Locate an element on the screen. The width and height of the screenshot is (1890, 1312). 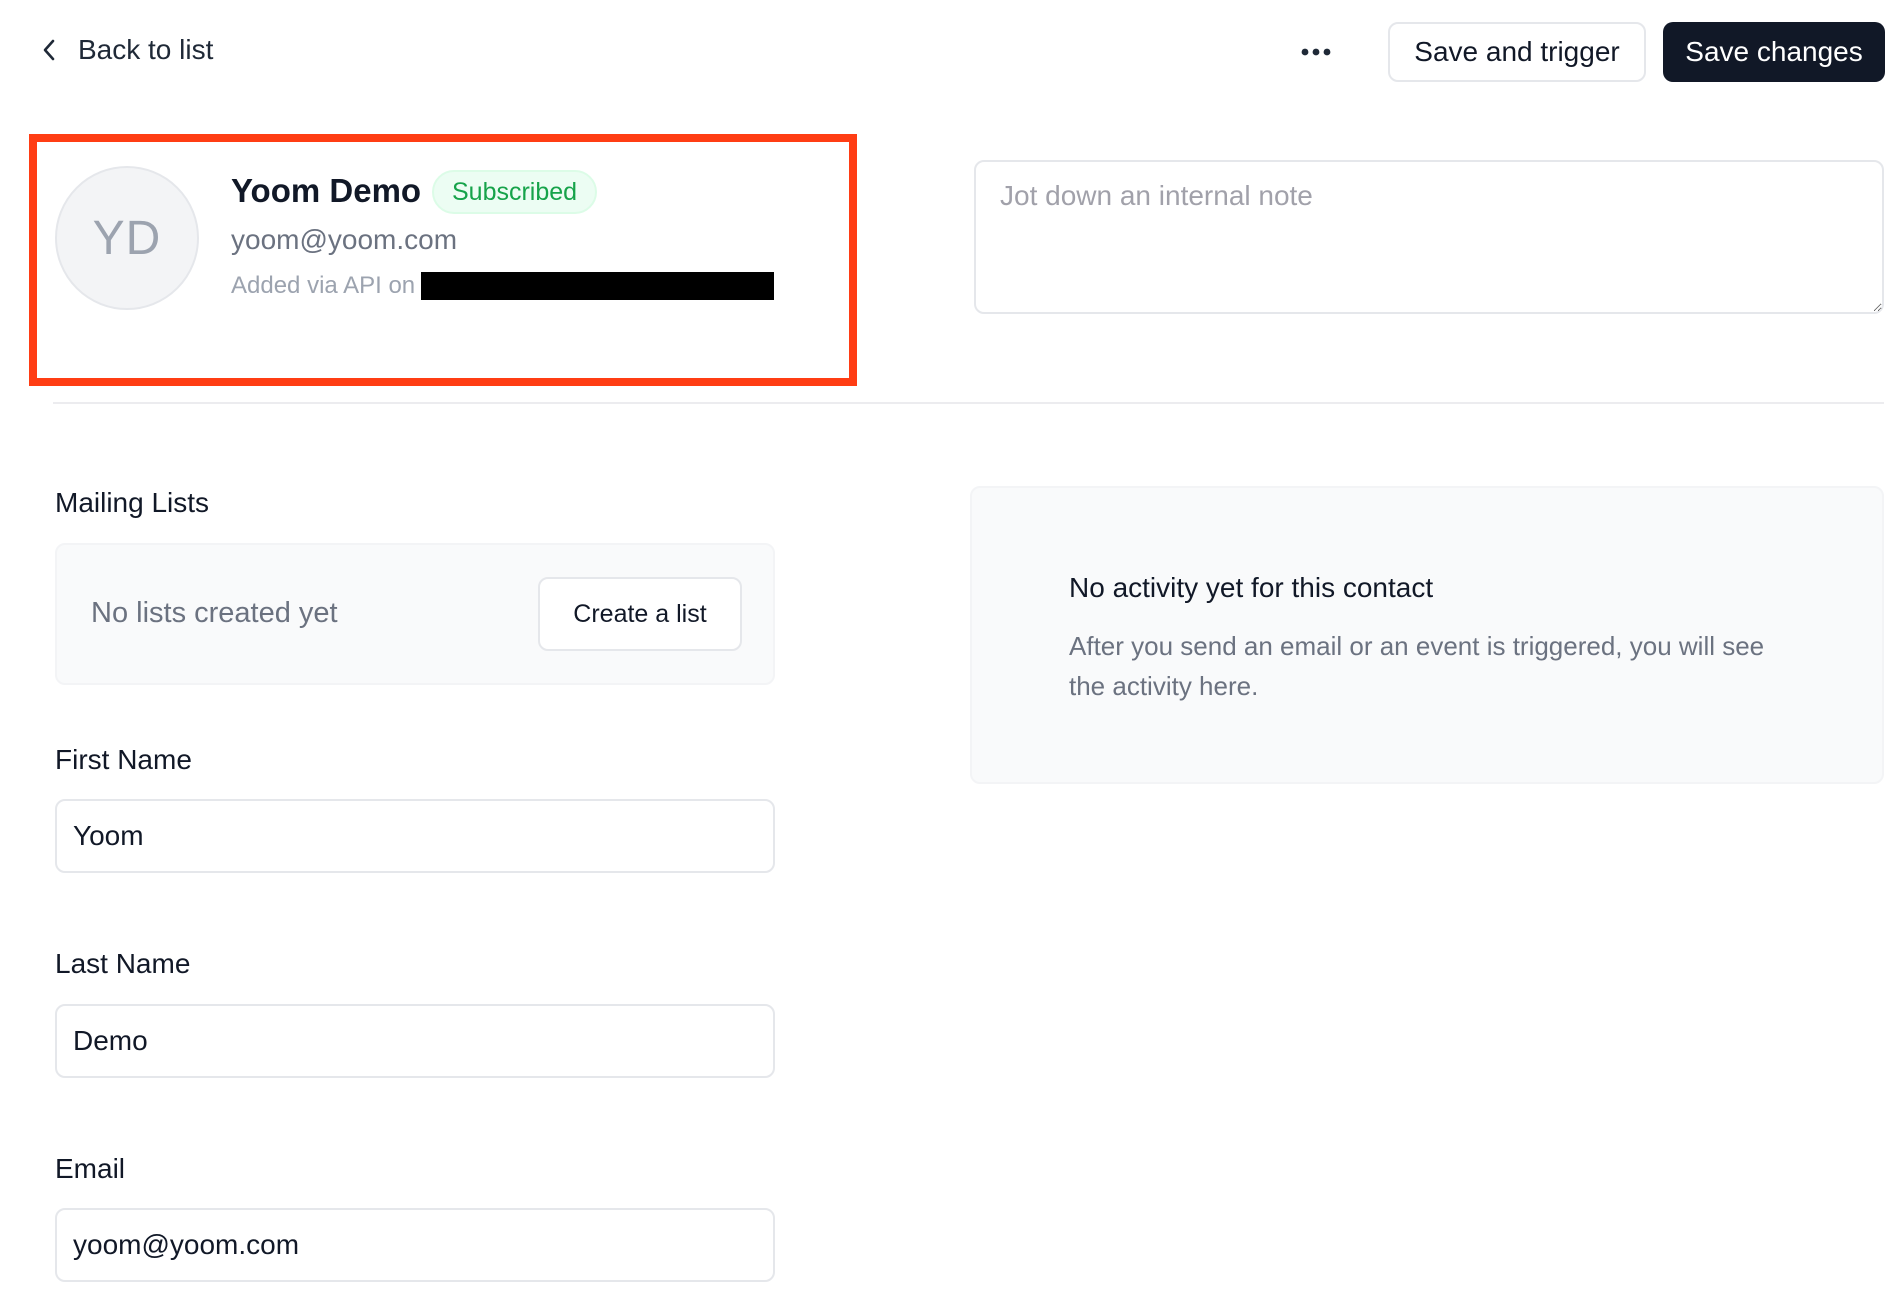
added-via-label: Added via API on is located at coordinates (323, 285).